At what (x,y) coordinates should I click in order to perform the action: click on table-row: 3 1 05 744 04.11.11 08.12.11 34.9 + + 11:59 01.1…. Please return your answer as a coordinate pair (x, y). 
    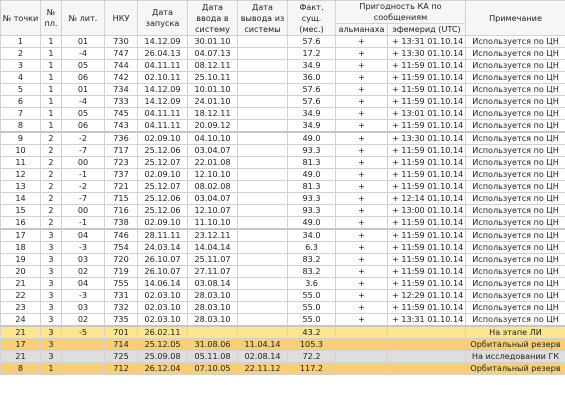
    Looking at the image, I should click on (282, 65).